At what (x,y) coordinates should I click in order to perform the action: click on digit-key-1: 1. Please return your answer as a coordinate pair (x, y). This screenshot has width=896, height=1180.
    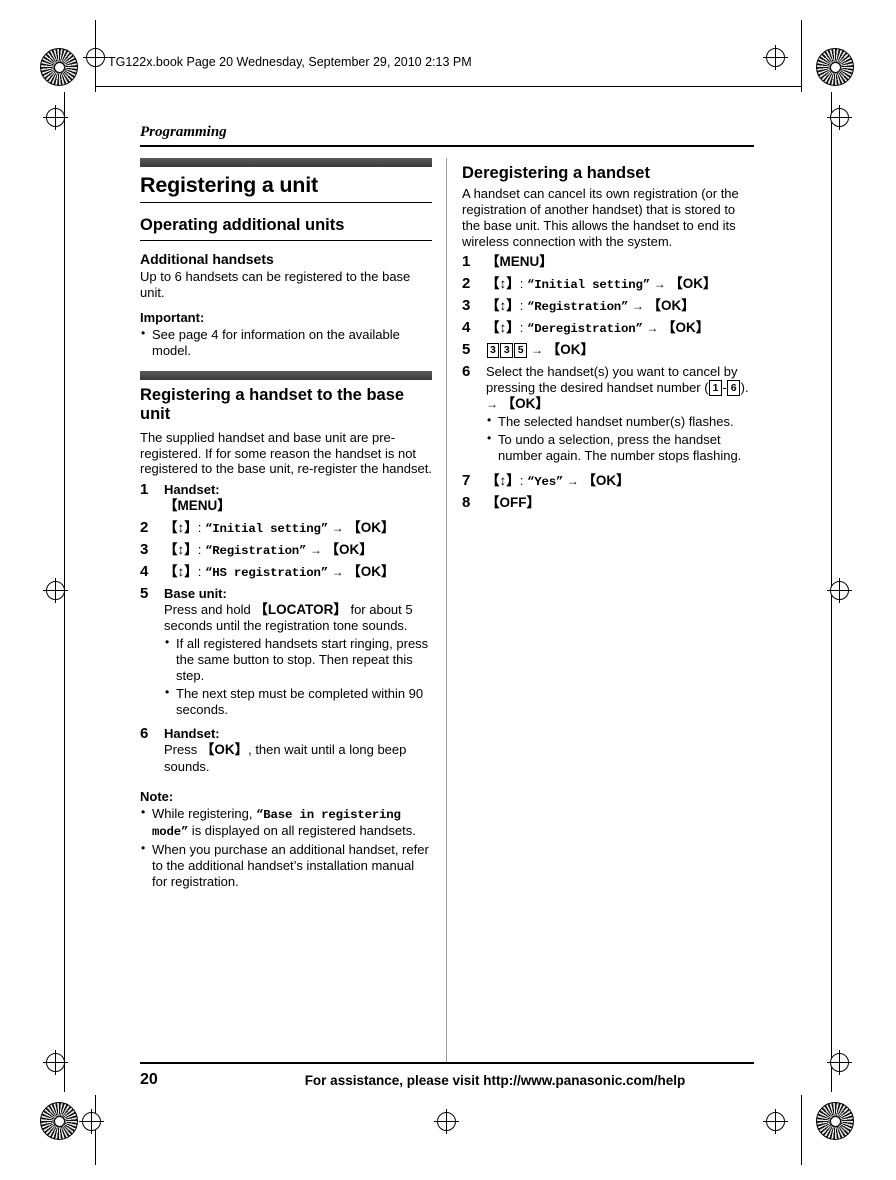
    Looking at the image, I should click on (715, 388).